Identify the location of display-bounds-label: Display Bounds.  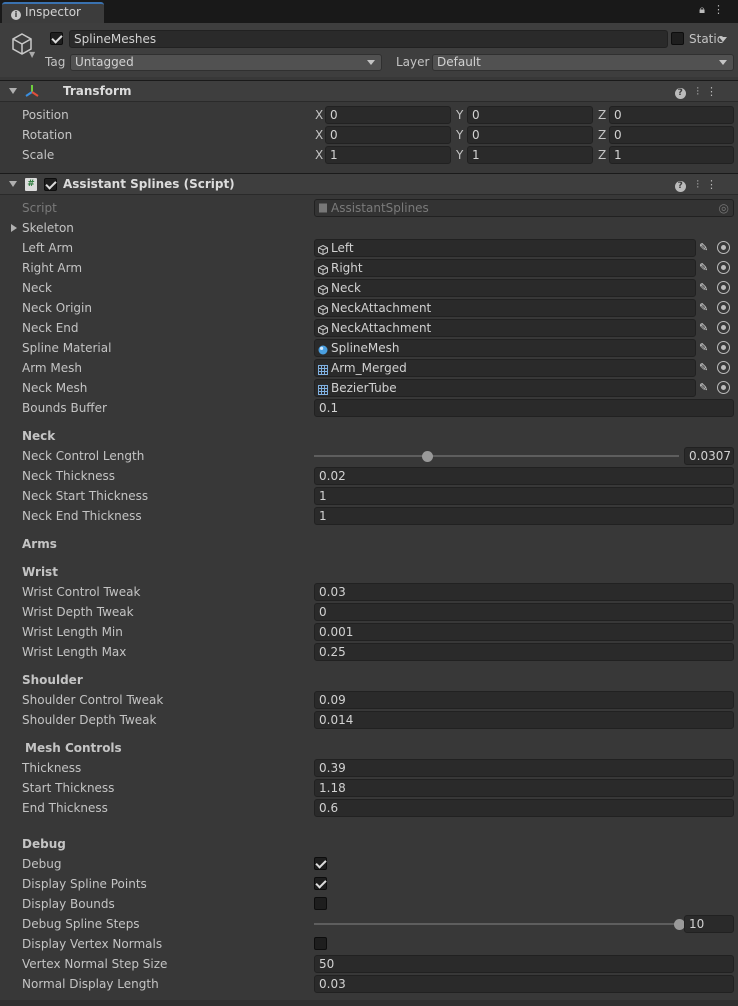
(68, 904).